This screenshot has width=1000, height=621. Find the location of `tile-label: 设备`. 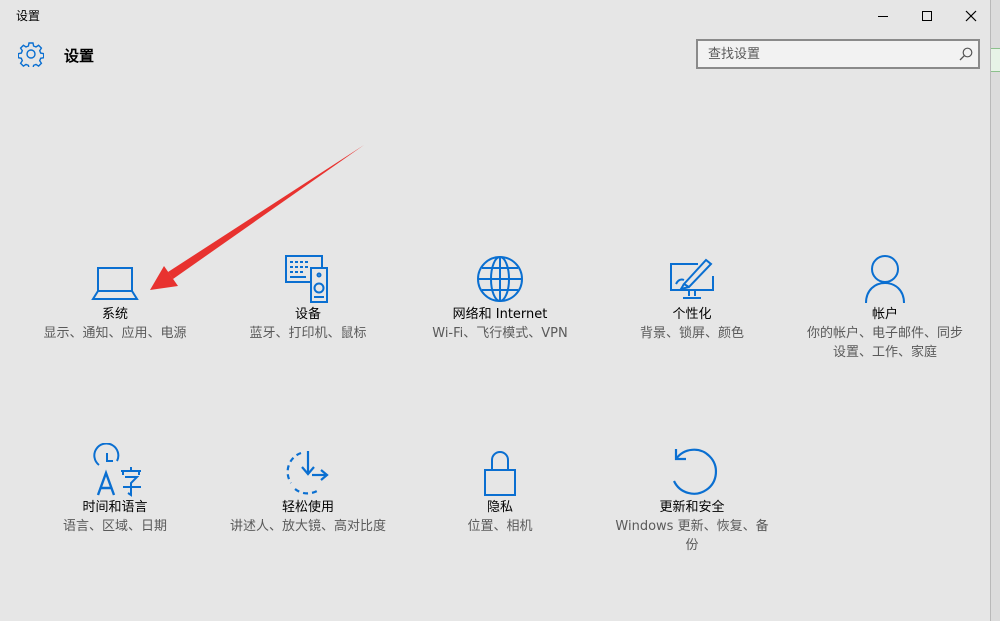

tile-label: 设备 is located at coordinates (307, 314).